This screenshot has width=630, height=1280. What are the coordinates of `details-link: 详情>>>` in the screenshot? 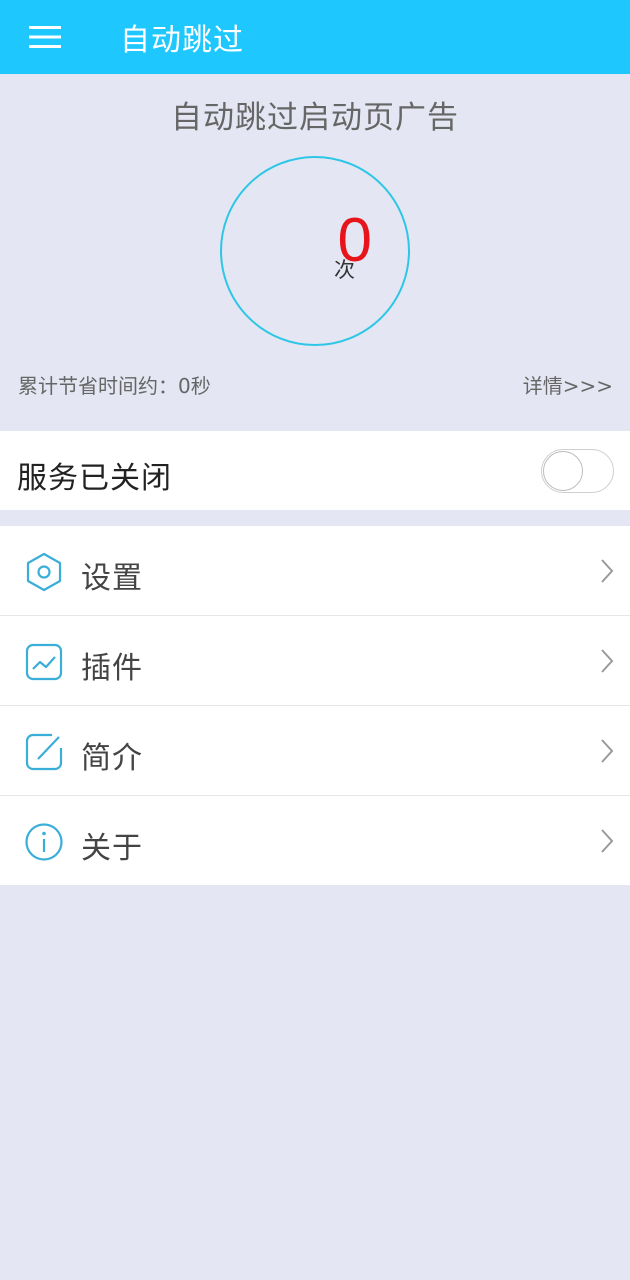 It's located at (568, 384).